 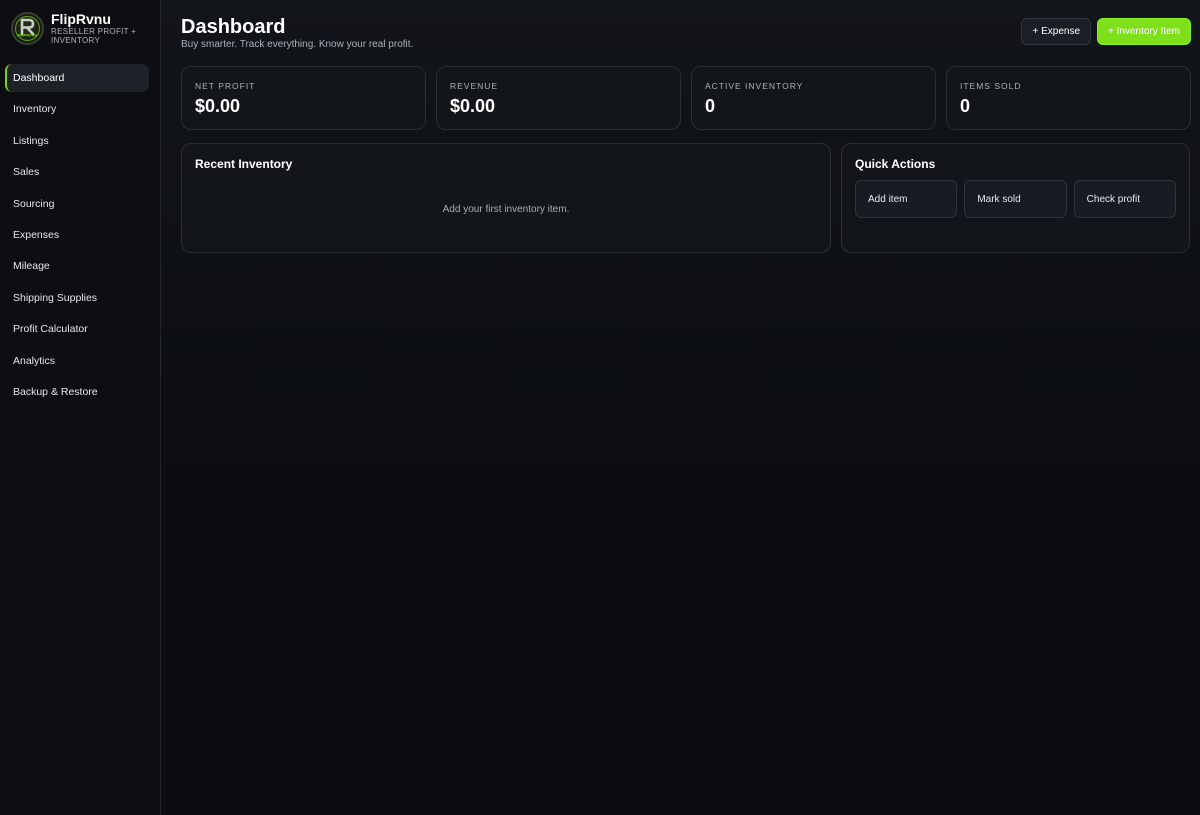 What do you see at coordinates (813, 98) in the screenshot?
I see `stat-card-active-inventory: ACTIVE INVENTORY 0` at bounding box center [813, 98].